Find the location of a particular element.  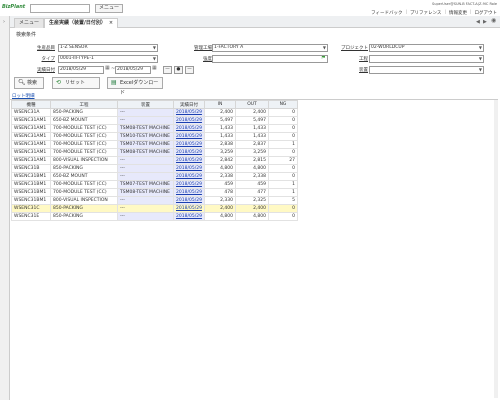

table-cell: WSENC31A is located at coordinates (31, 112).